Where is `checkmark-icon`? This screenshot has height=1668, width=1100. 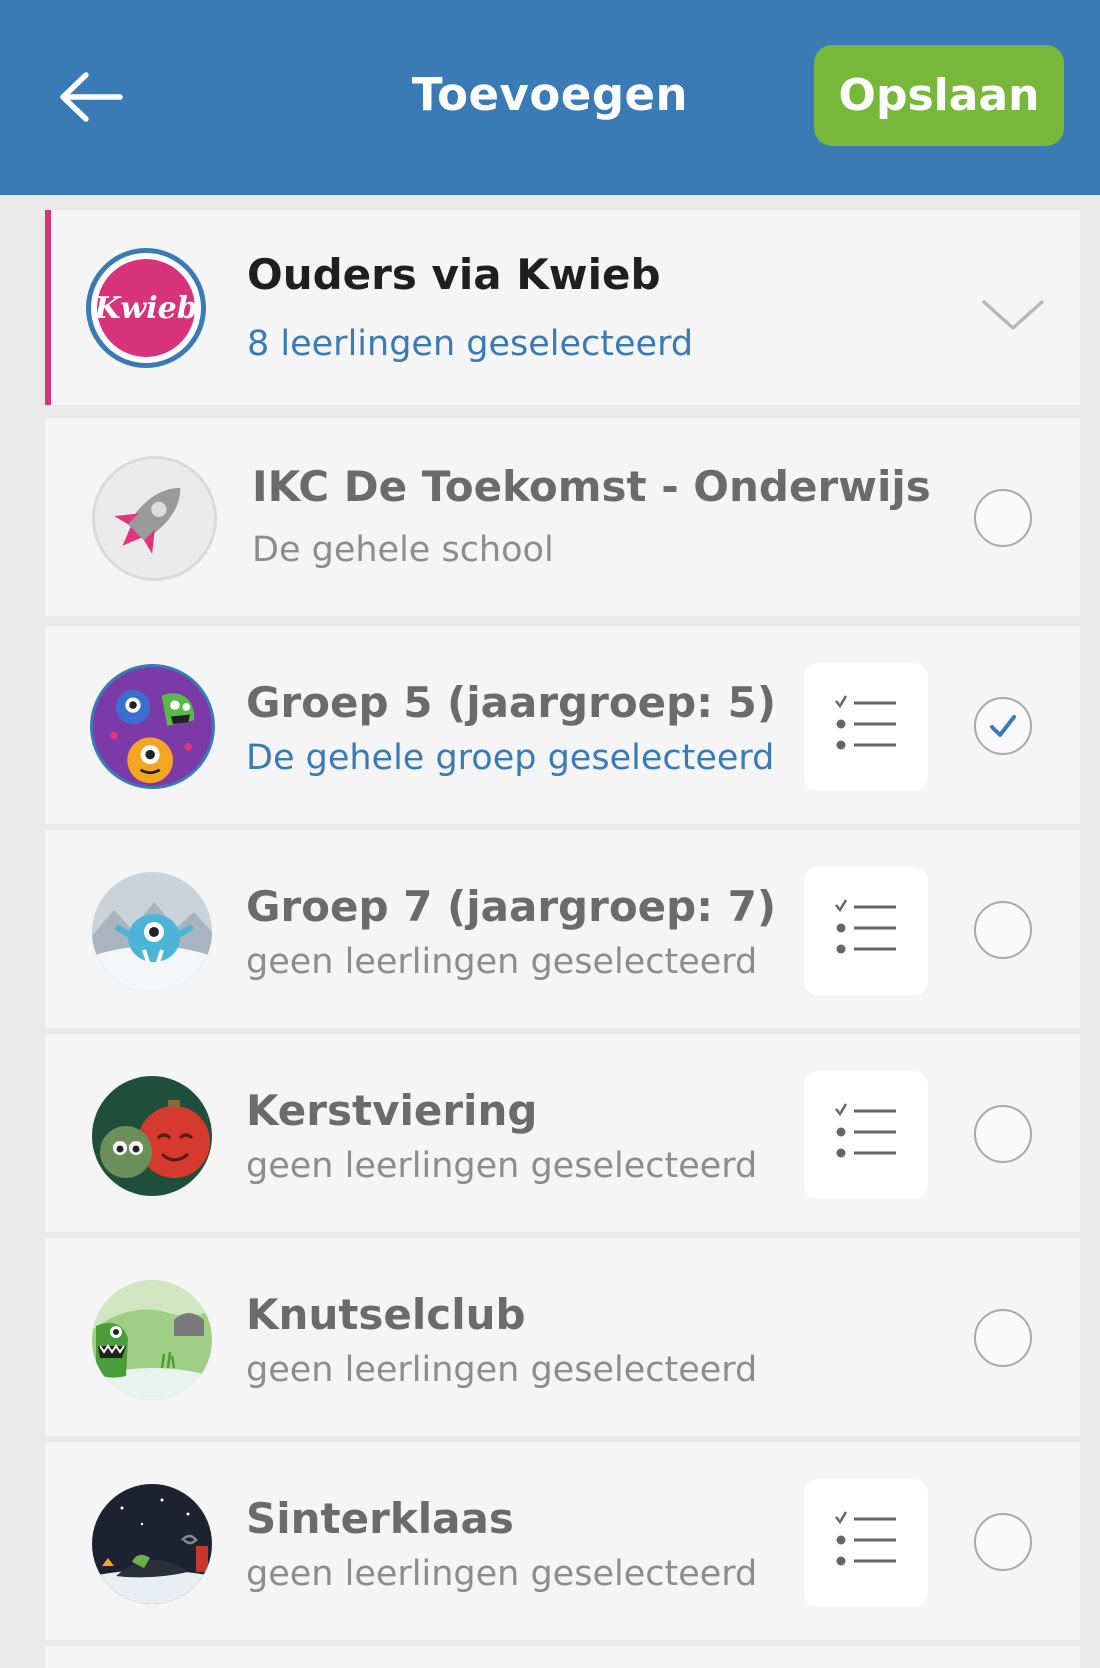 checkmark-icon is located at coordinates (1002, 725).